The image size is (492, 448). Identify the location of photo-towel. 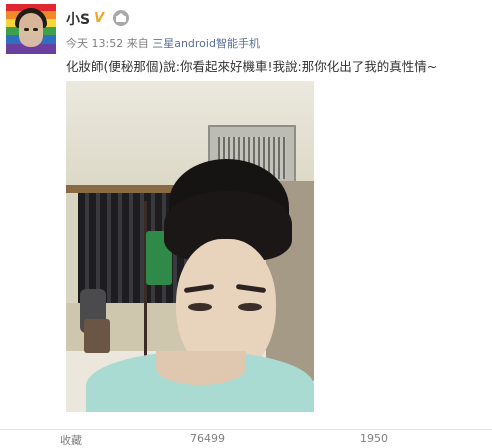
(200, 381).